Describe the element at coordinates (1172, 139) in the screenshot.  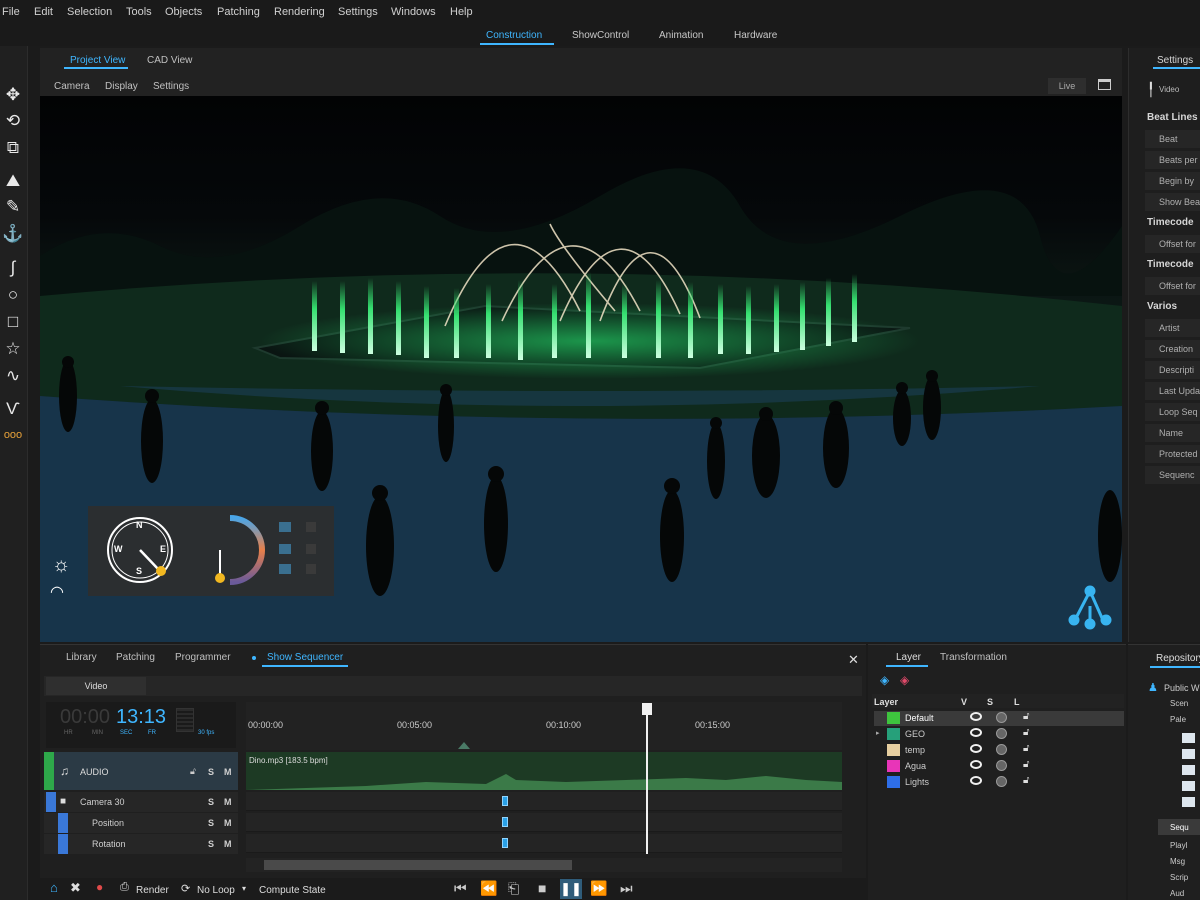
I see `setting-row: Beat` at that location.